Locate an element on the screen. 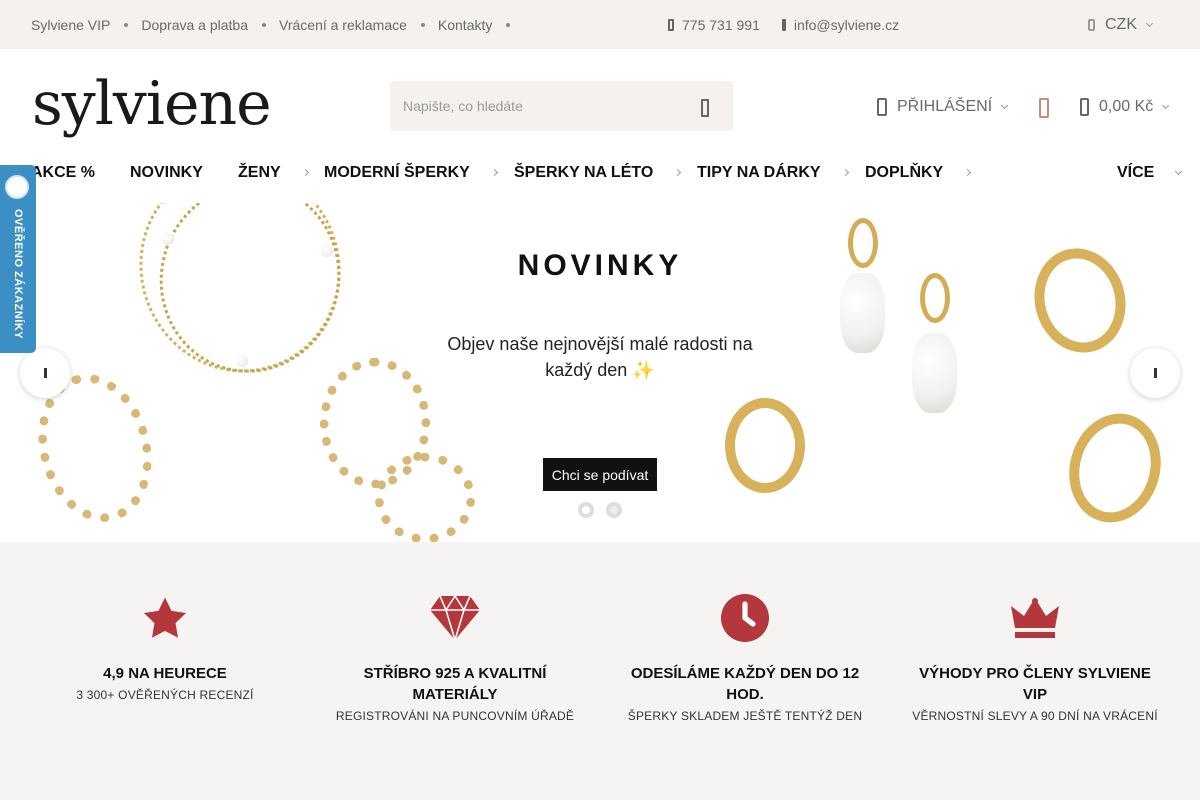 The height and width of the screenshot is (800, 1200). mail-icon is located at coordinates (783, 24).